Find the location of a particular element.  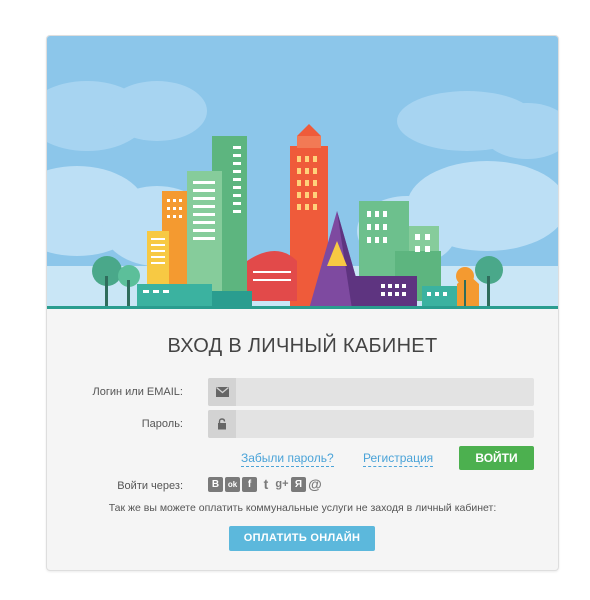

forgot-password-link: Забыли пароль? is located at coordinates (287, 459).